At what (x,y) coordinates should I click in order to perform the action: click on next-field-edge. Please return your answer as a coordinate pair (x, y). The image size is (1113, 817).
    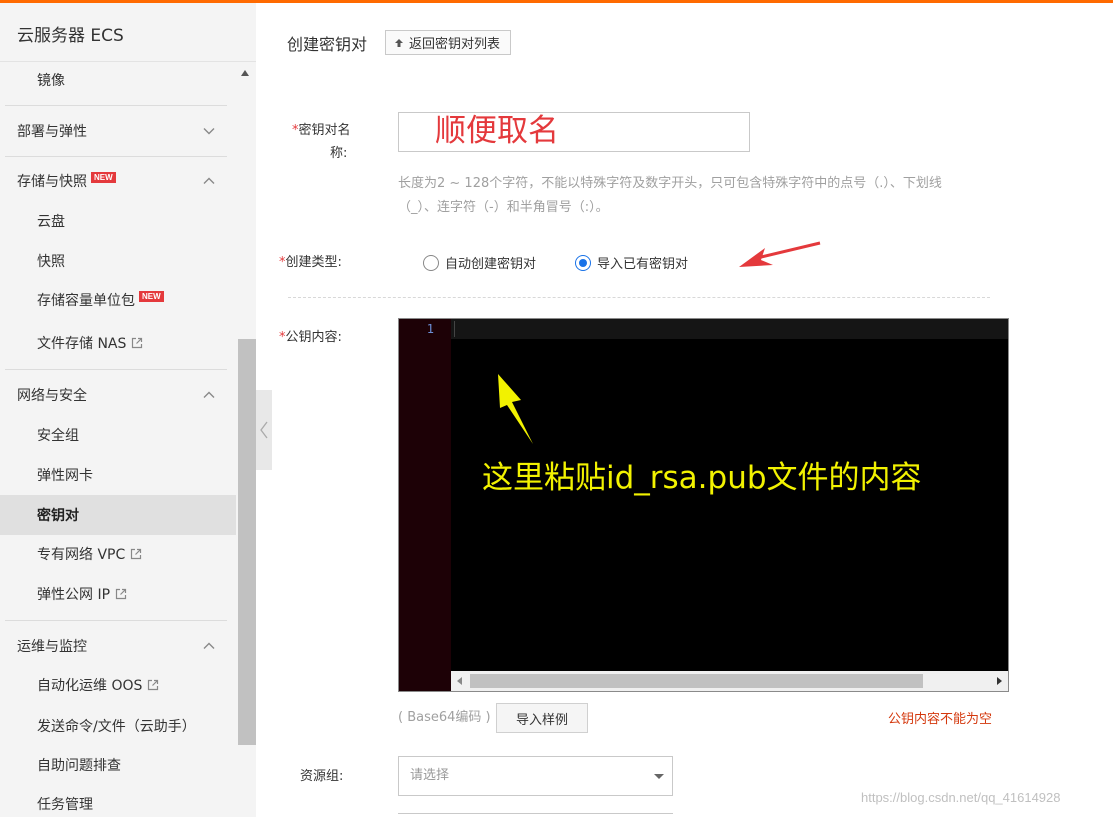
    Looking at the image, I should click on (535, 815).